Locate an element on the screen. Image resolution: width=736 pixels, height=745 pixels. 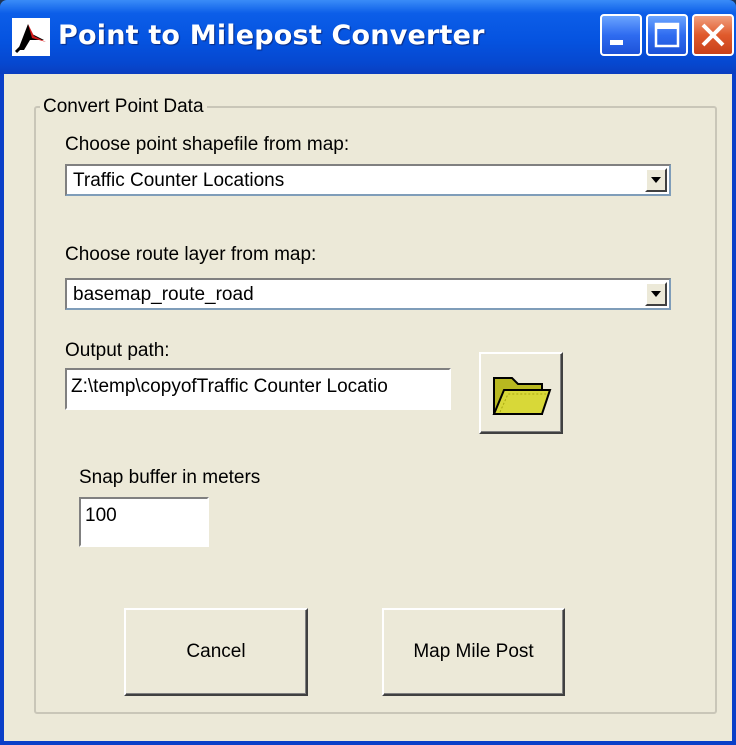
snap-buffer-field: 100 is located at coordinates (144, 522).